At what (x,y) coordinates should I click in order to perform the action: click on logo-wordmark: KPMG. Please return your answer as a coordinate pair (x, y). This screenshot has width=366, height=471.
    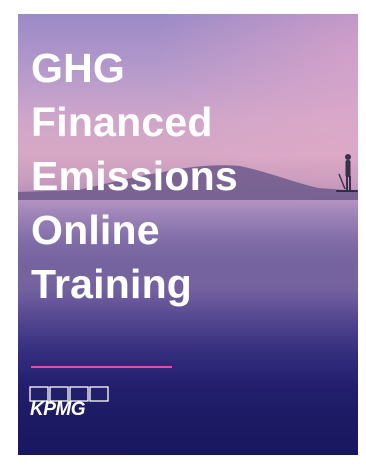
    Looking at the image, I should click on (58, 409).